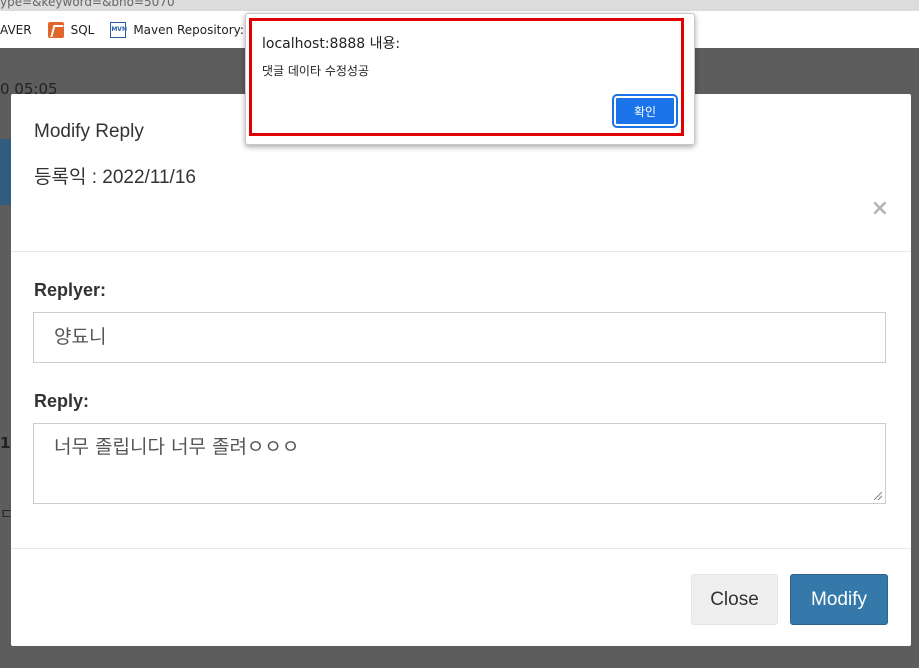 This screenshot has height=668, width=919. I want to click on alert-ok-button: 확인, so click(645, 111).